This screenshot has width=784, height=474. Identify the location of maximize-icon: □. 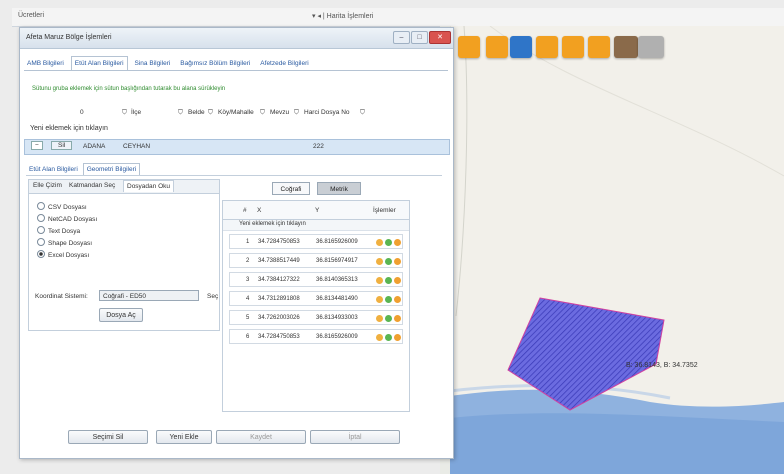
(419, 37).